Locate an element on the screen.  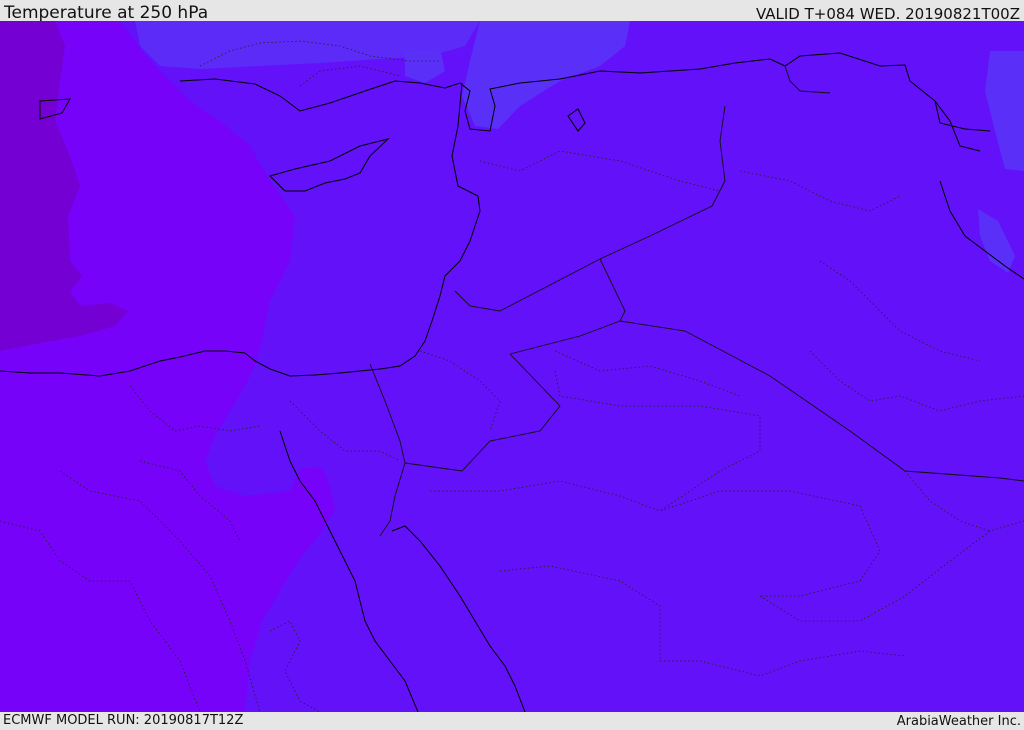
model-run-label: ECMWF MODEL RUN: 20190817T12Z is located at coordinates (123, 720).